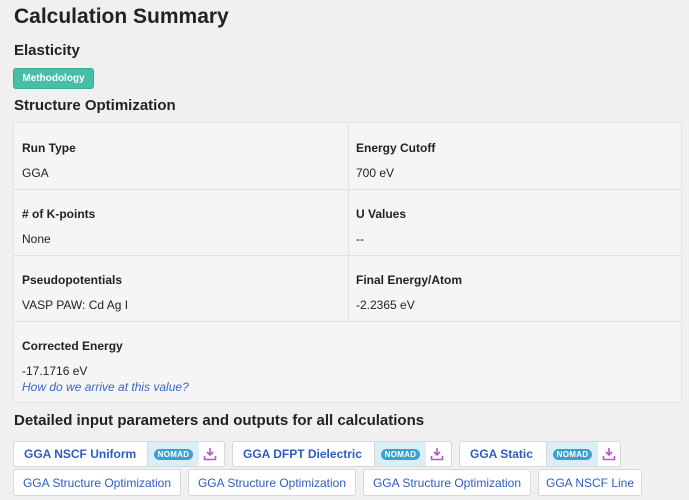 The image size is (689, 500). I want to click on run-type-label: Run Type, so click(49, 148).